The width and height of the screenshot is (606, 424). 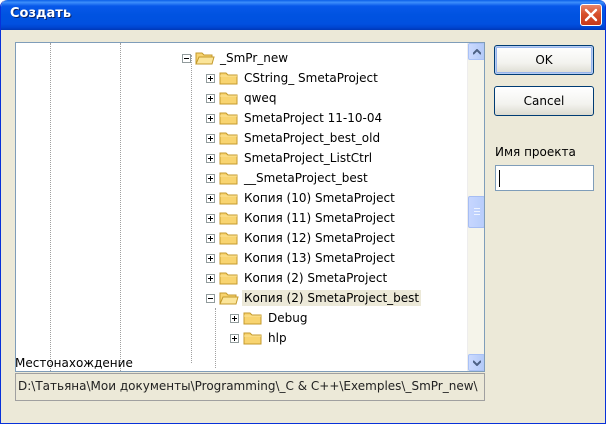 I want to click on chevron-up-icon, so click(x=477, y=52).